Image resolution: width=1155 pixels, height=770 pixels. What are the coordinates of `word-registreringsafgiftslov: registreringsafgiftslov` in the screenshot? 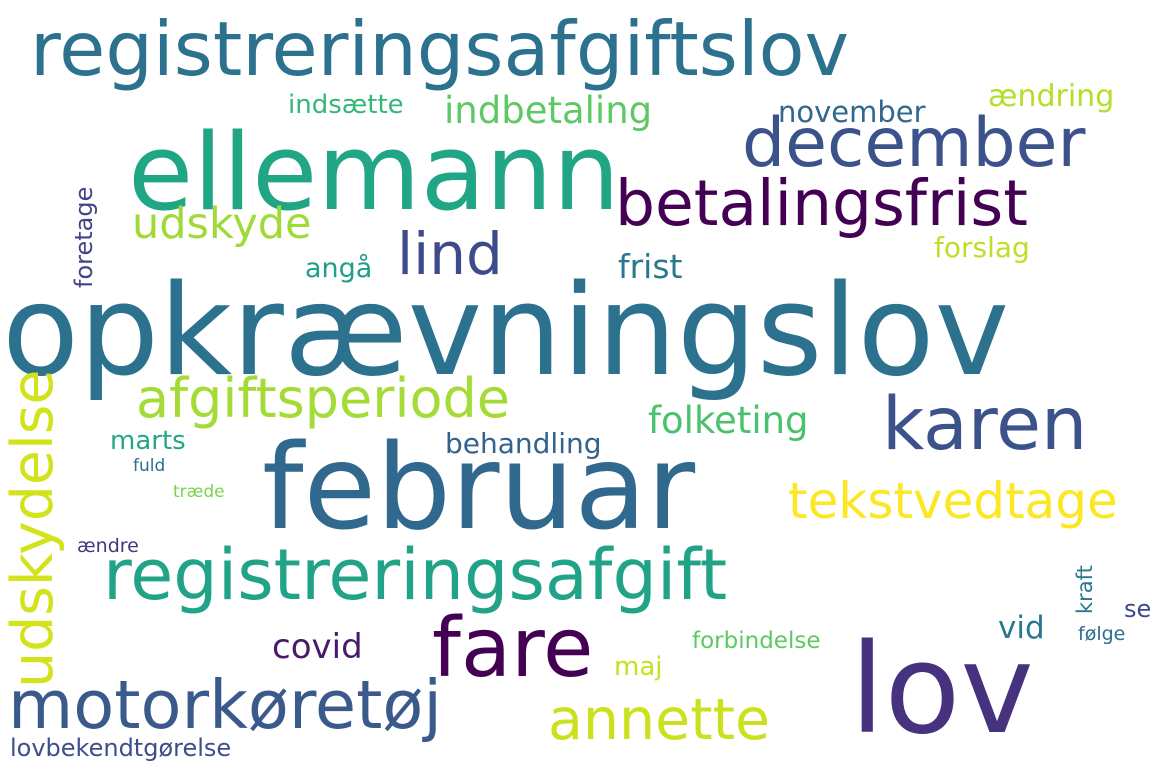 It's located at (439, 49).